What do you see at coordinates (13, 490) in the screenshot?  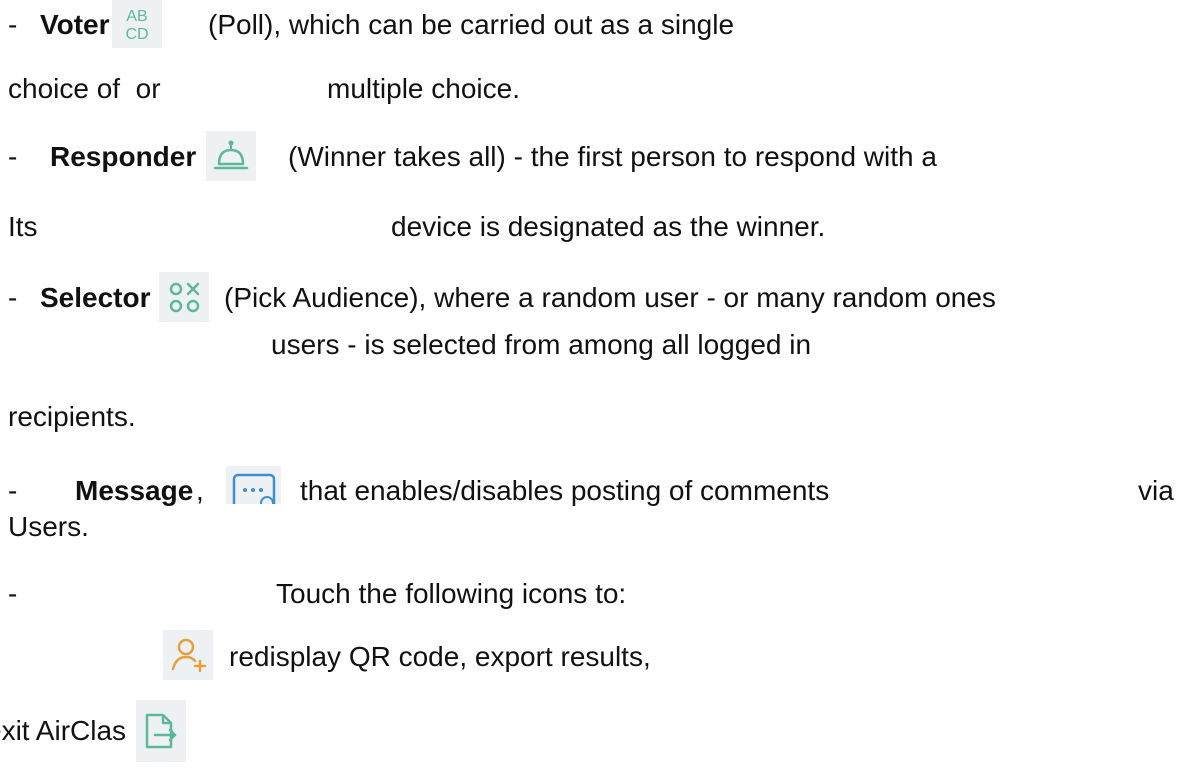 I see `message-dash: -` at bounding box center [13, 490].